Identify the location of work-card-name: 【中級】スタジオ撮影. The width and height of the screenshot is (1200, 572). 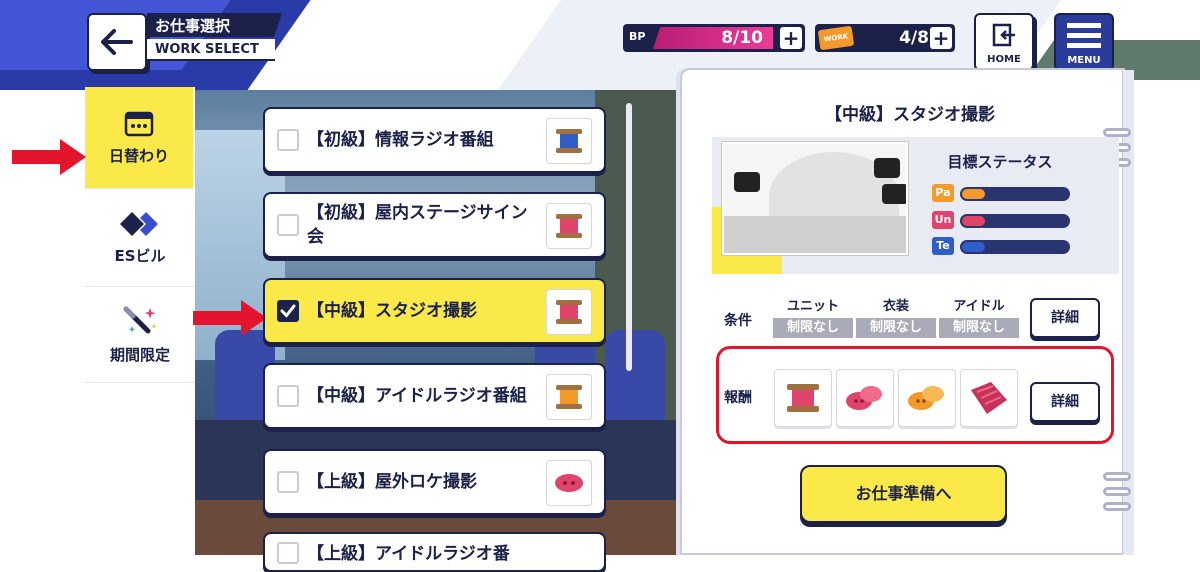
(392, 311).